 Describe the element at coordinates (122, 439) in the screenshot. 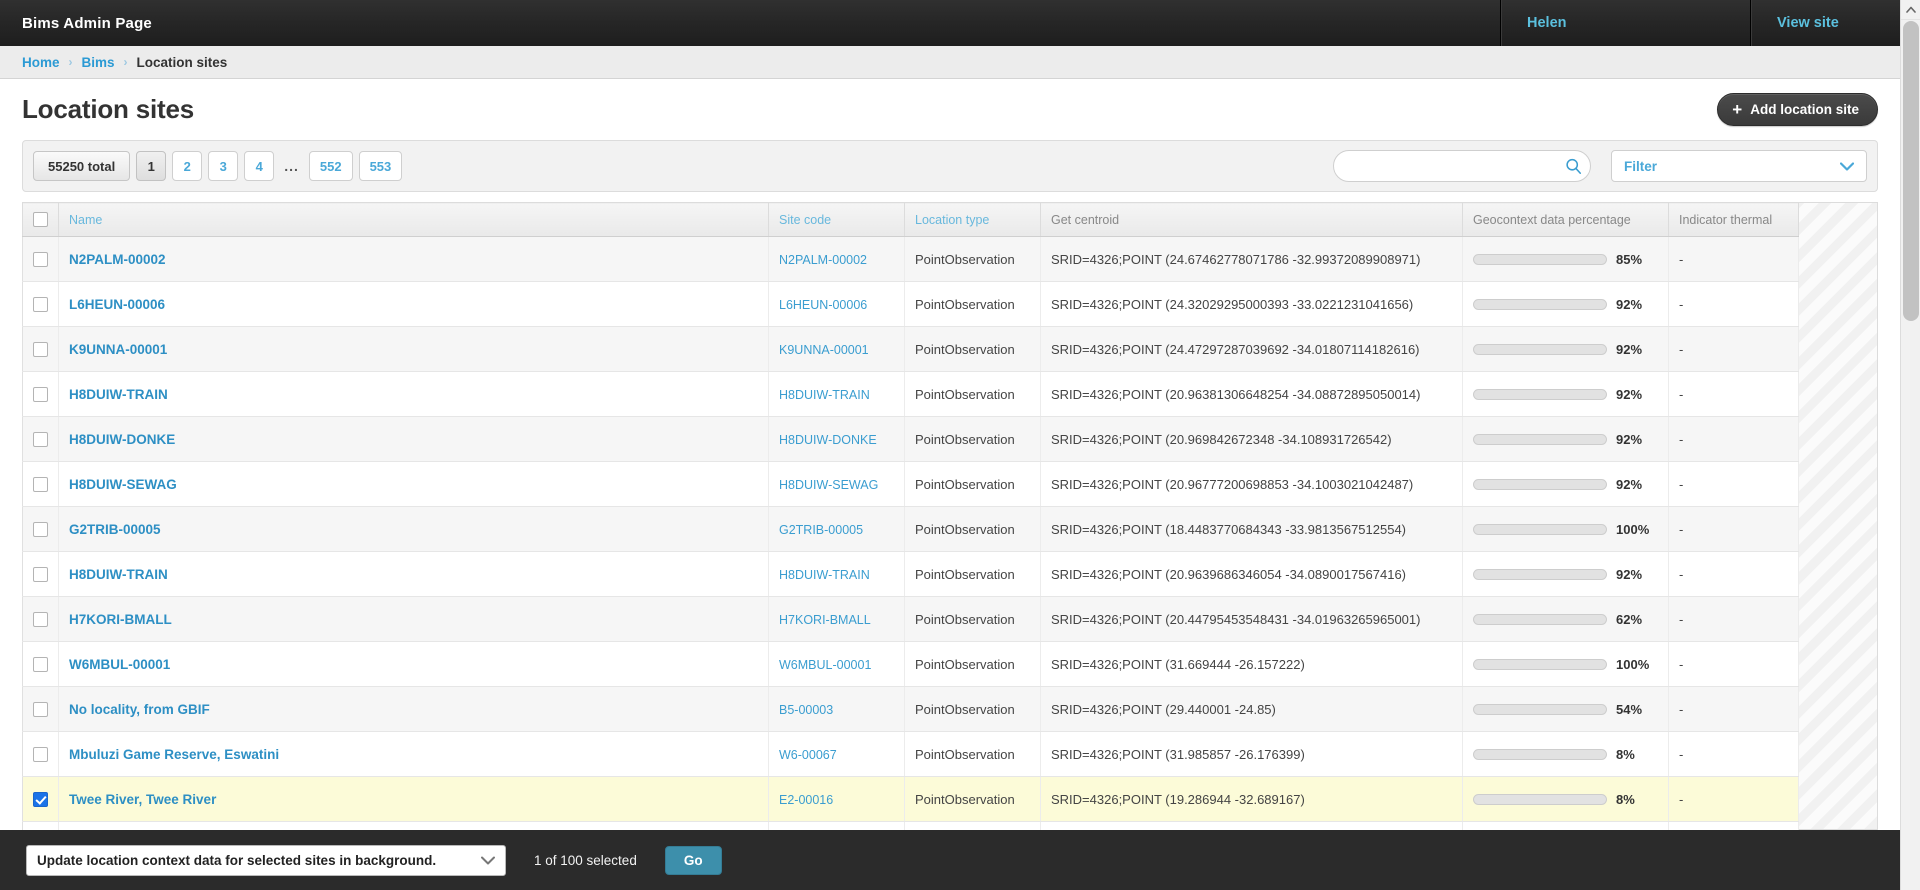

I see `row-name-link: H8DUIW-DONKE` at that location.